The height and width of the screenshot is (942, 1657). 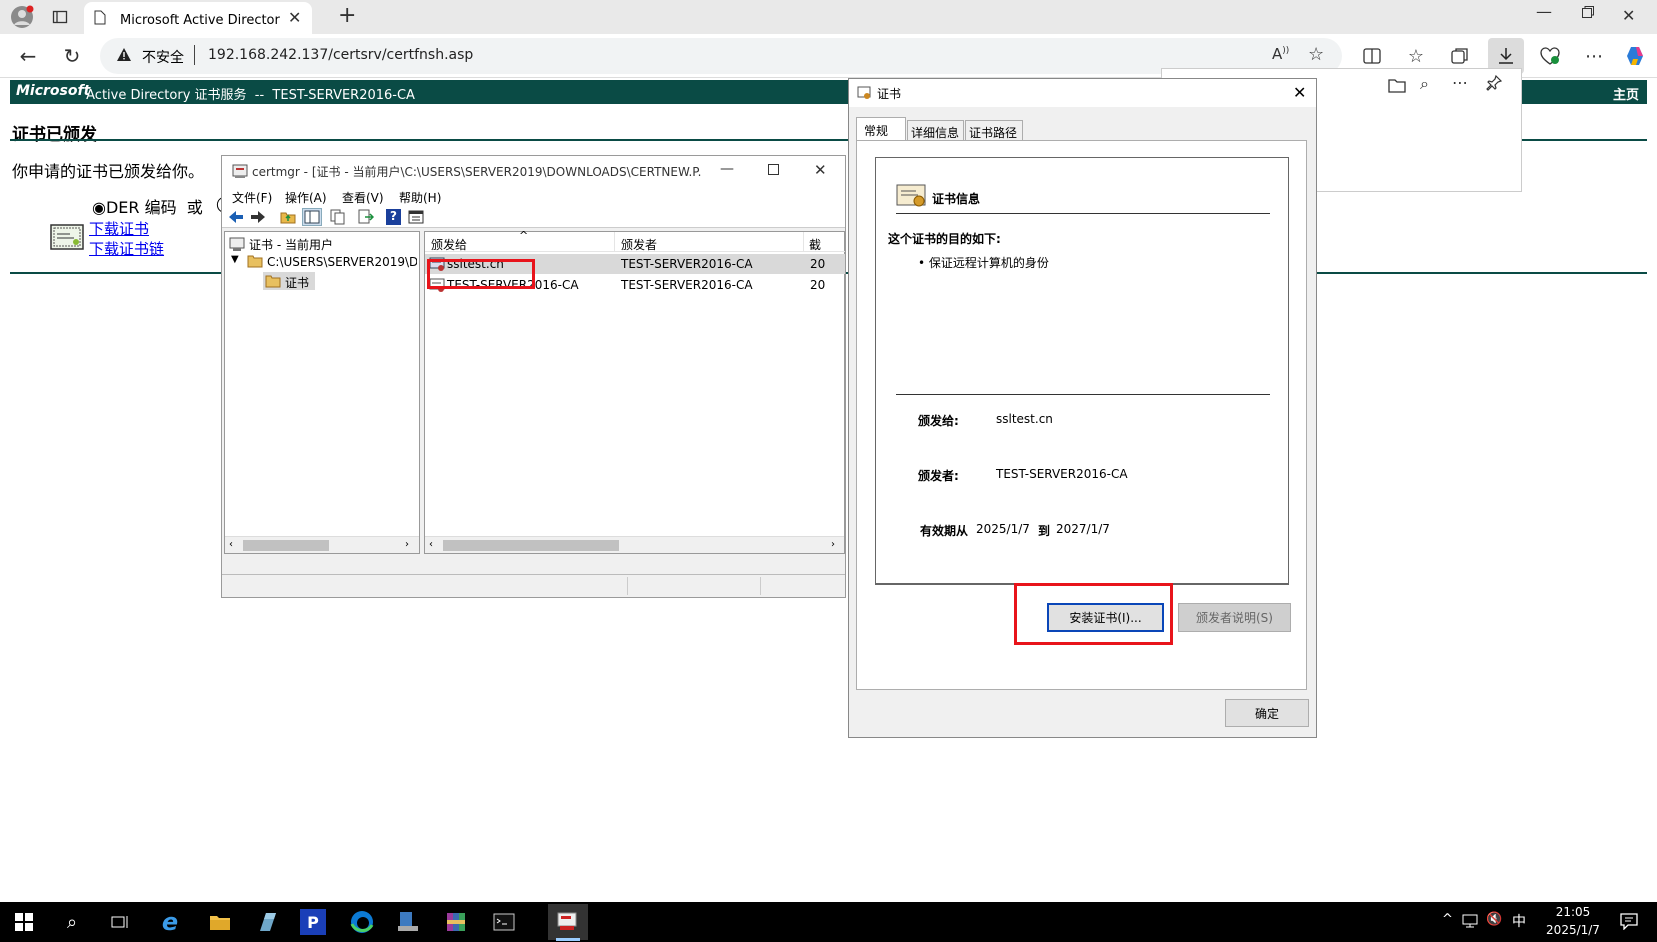 I want to click on powershell-p-icon: P, so click(x=313, y=922).